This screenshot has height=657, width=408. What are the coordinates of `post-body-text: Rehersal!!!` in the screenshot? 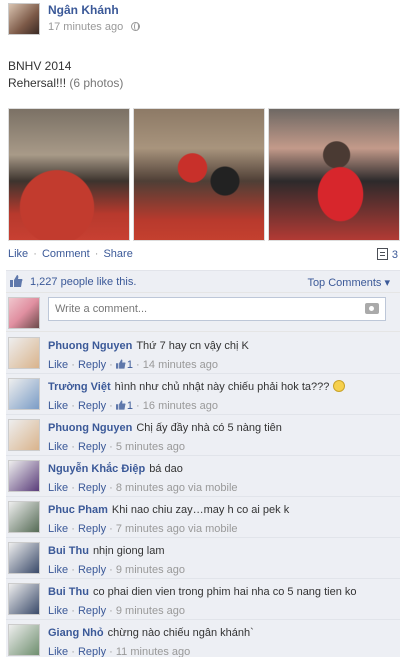 It's located at (37, 83).